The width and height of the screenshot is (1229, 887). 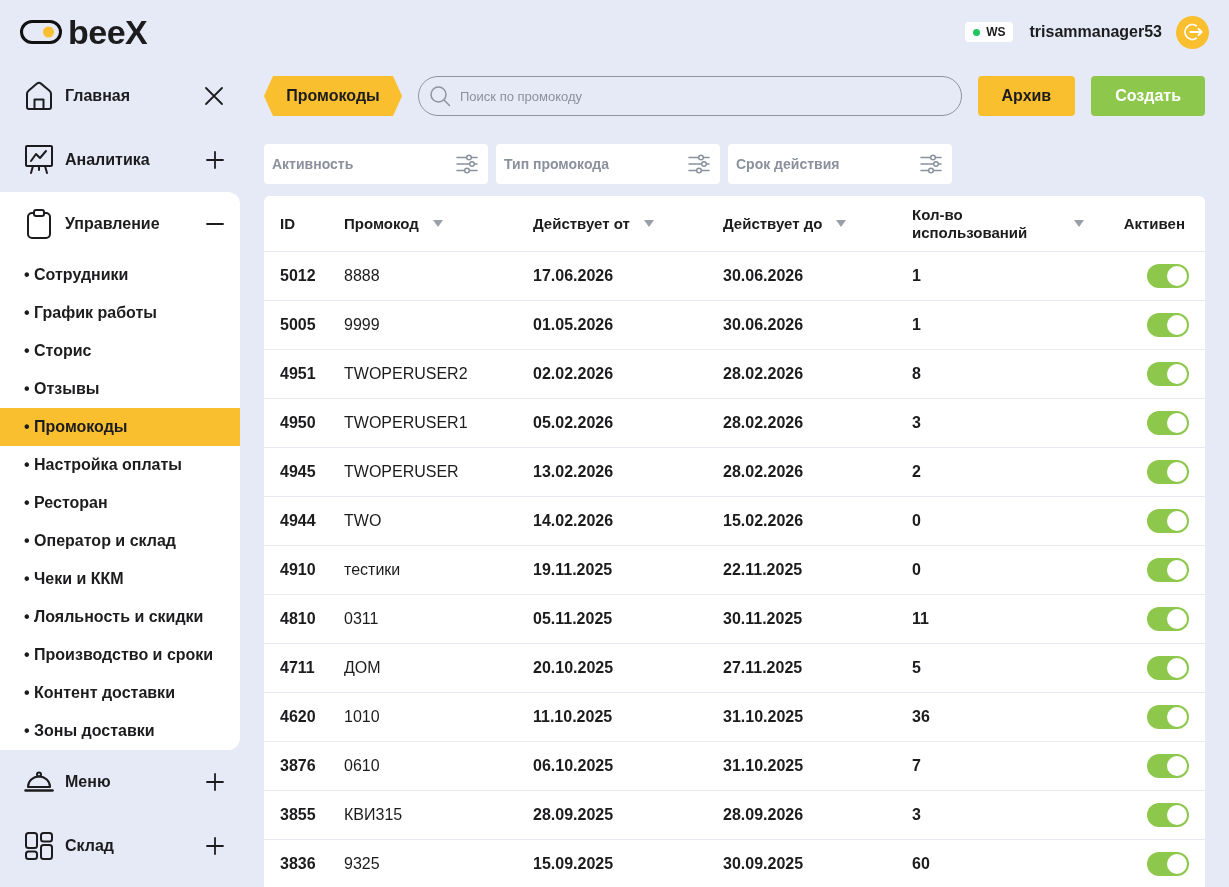 What do you see at coordinates (916, 423) in the screenshot?
I see `table-cell-text: 3` at bounding box center [916, 423].